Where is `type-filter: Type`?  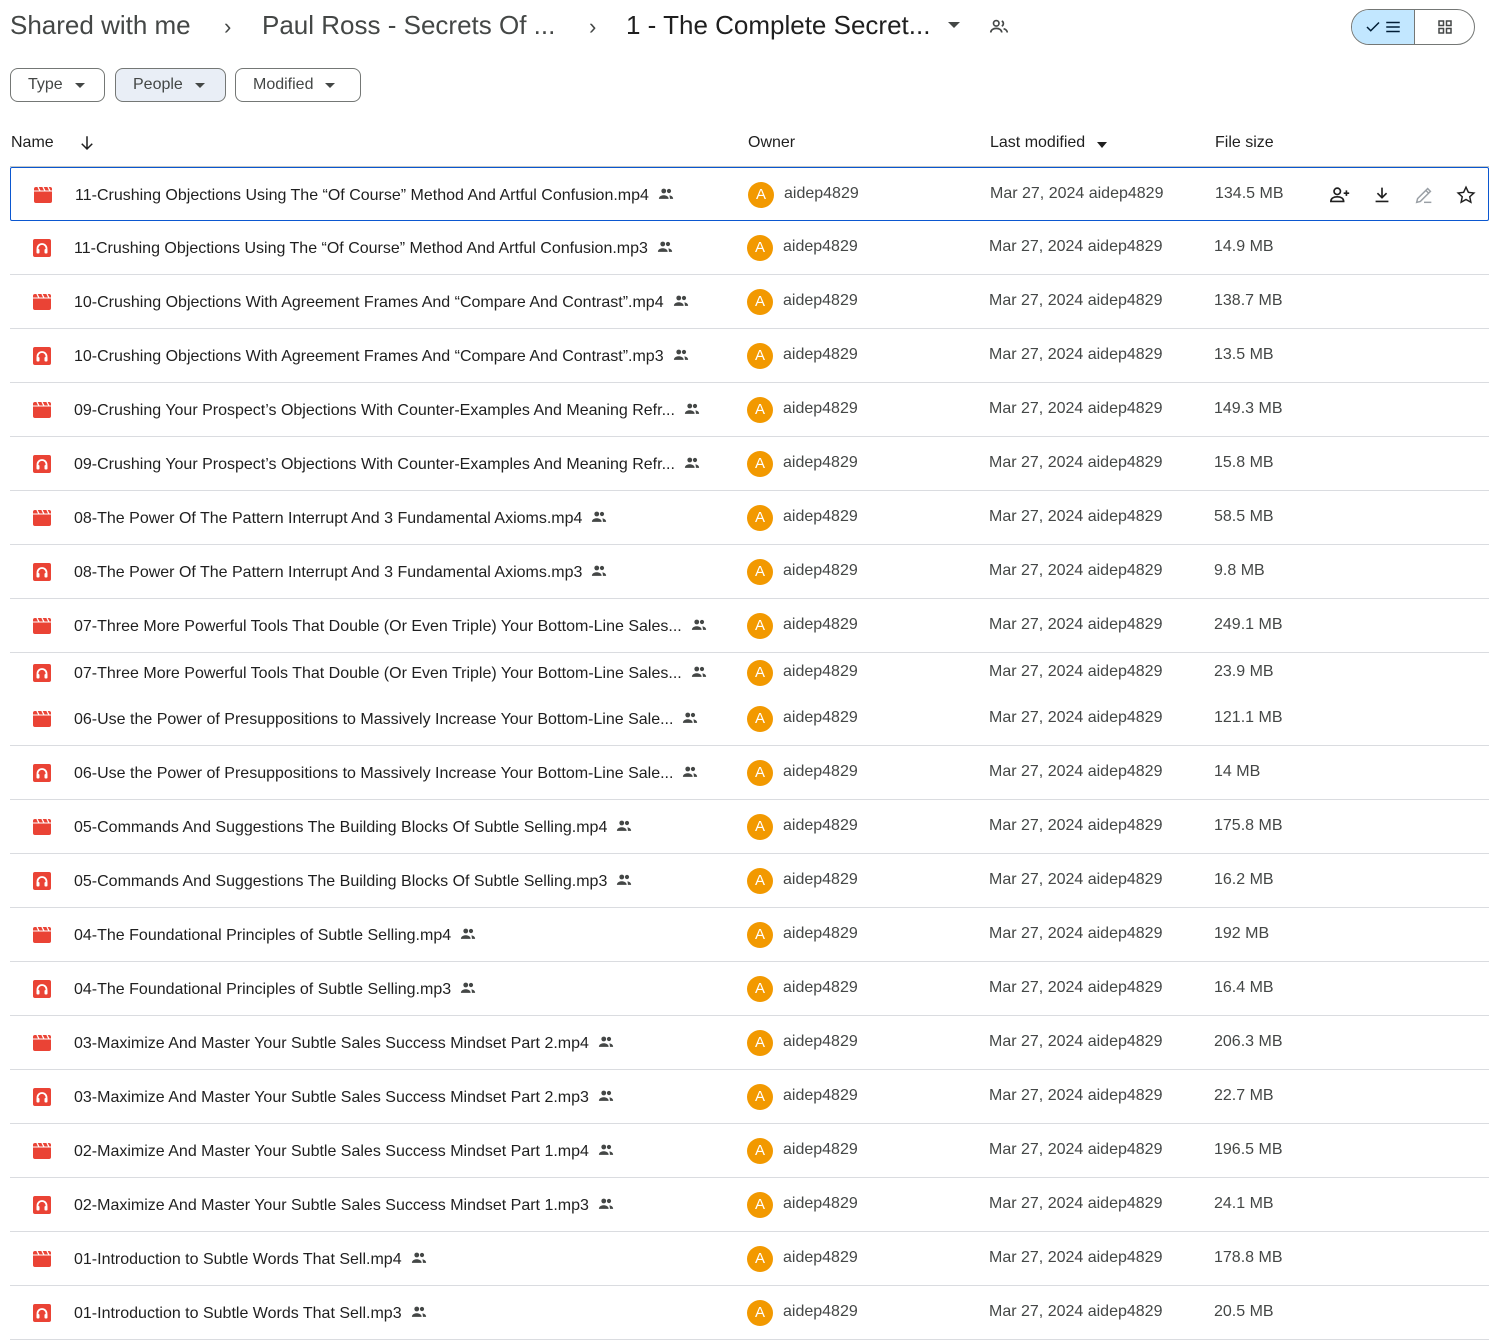 type-filter: Type is located at coordinates (57, 85).